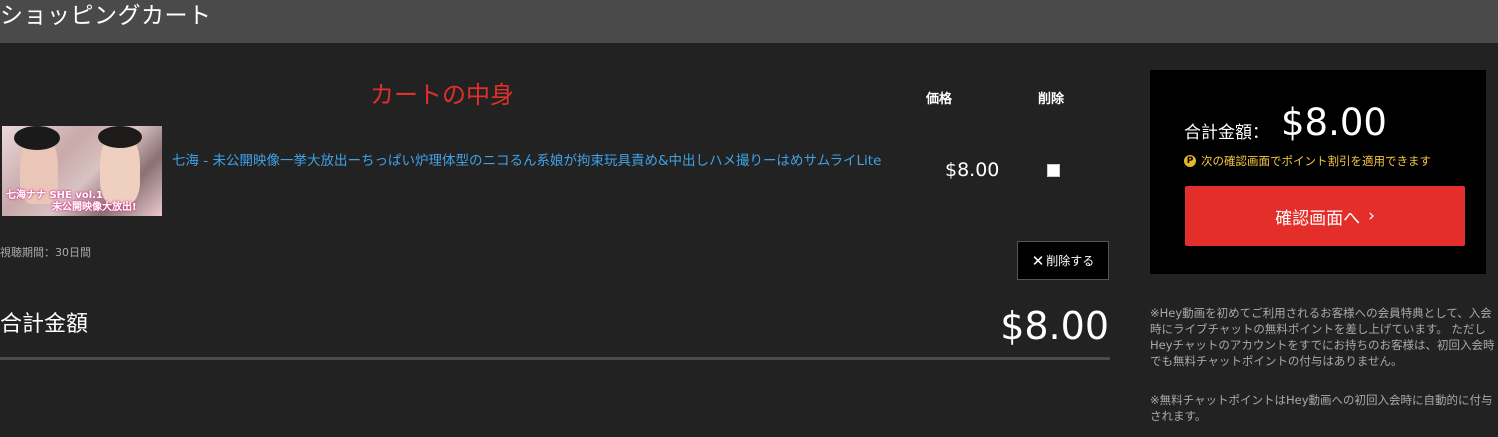 This screenshot has width=1498, height=437. What do you see at coordinates (442, 95) in the screenshot?
I see `cart-heading: カートの中身` at bounding box center [442, 95].